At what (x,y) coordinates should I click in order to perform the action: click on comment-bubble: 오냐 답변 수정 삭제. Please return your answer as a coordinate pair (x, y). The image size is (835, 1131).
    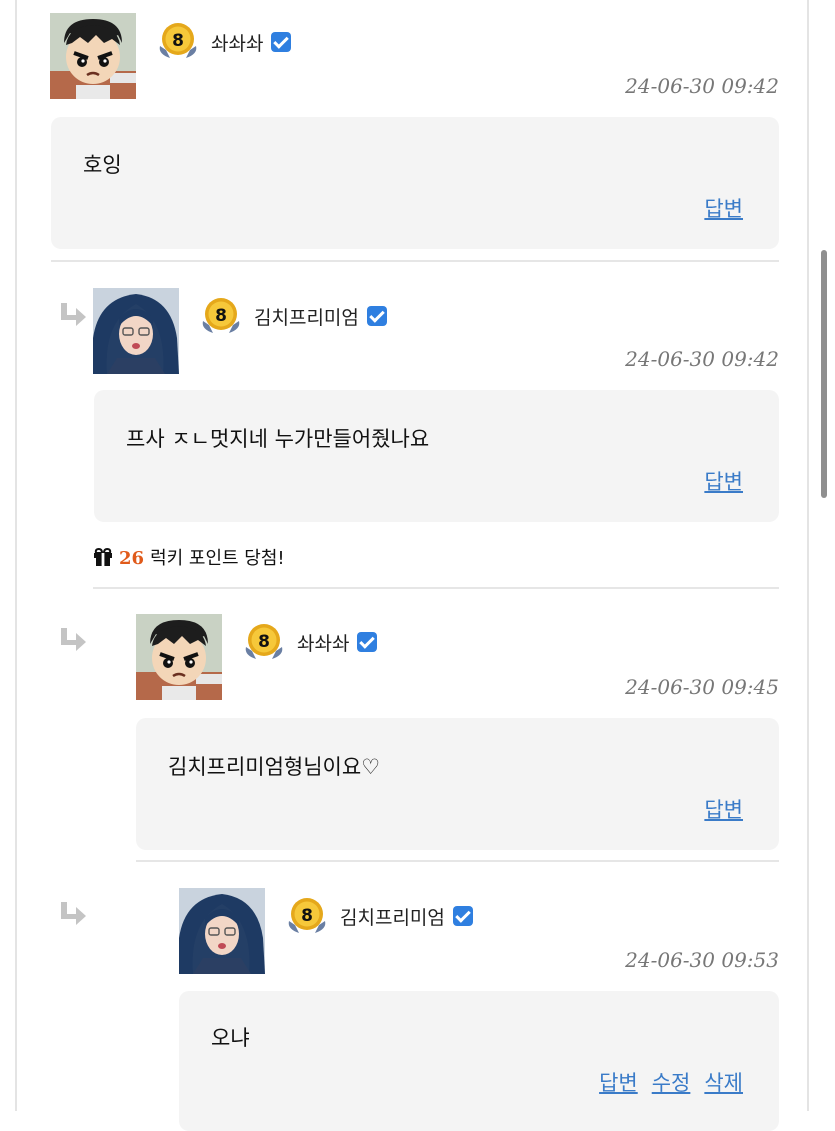
    Looking at the image, I should click on (479, 1061).